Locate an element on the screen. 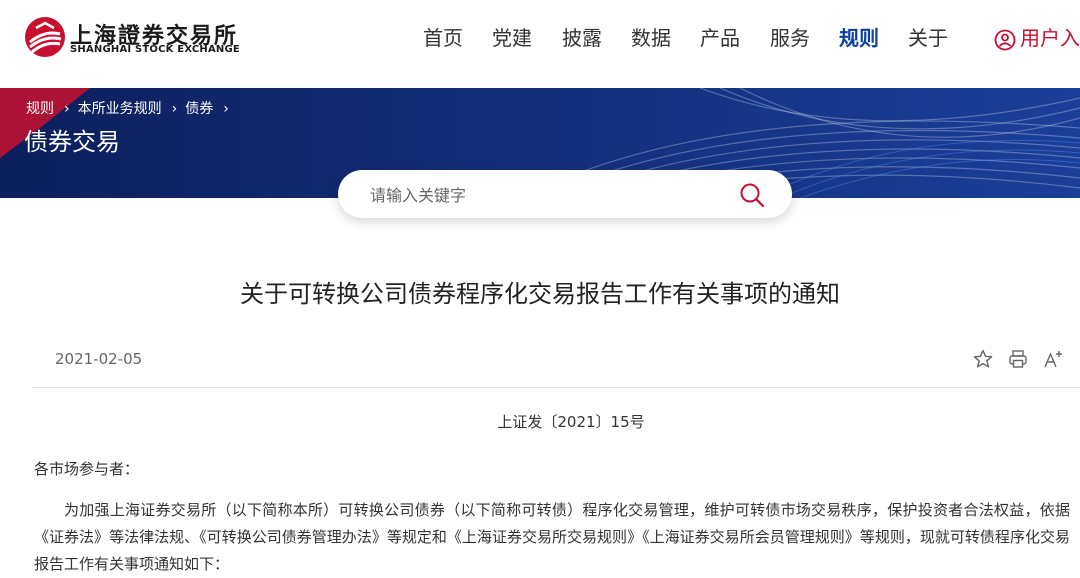 Image resolution: width=1080 pixels, height=578 pixels. search-box is located at coordinates (565, 194).